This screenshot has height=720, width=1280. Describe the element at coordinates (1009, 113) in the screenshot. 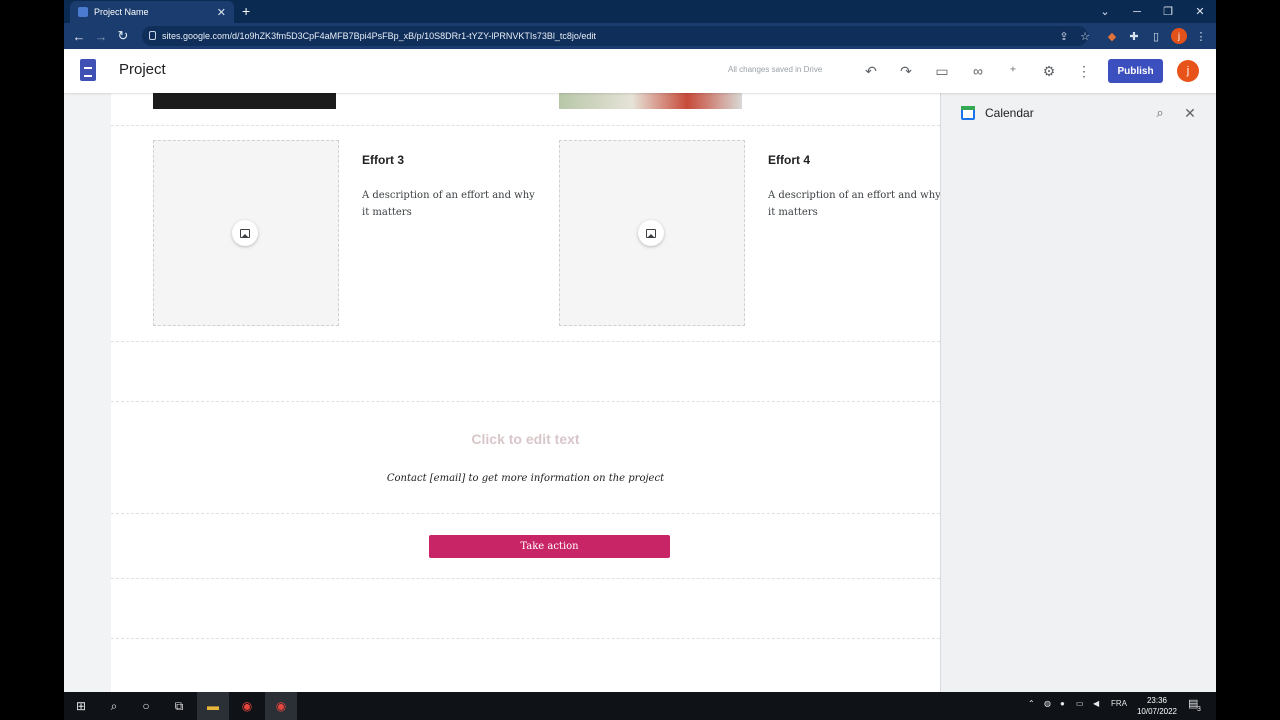

I see `panel-title: Calendar` at that location.